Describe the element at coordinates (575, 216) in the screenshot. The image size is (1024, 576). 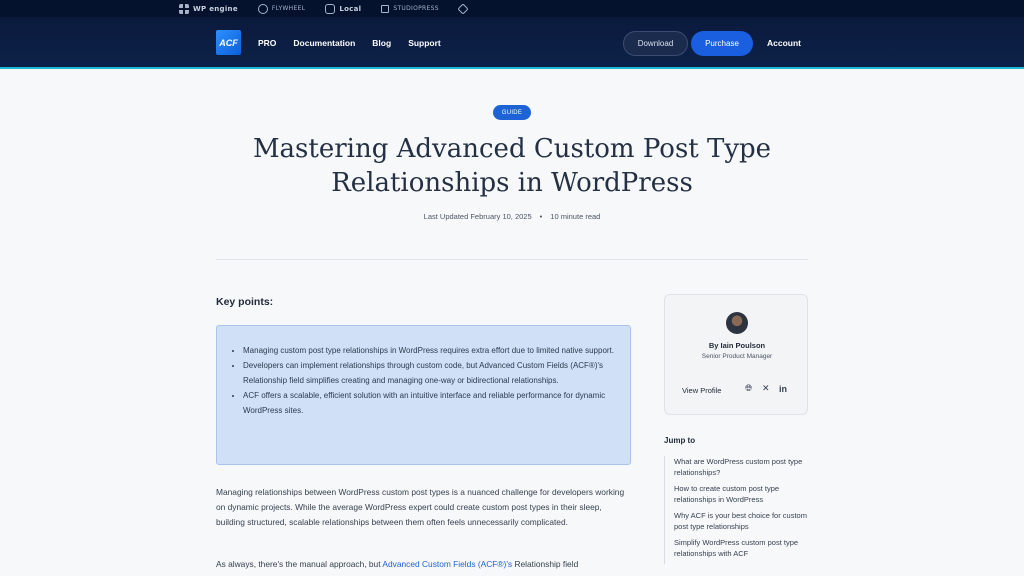
I see `read-time: 10 minute read` at that location.